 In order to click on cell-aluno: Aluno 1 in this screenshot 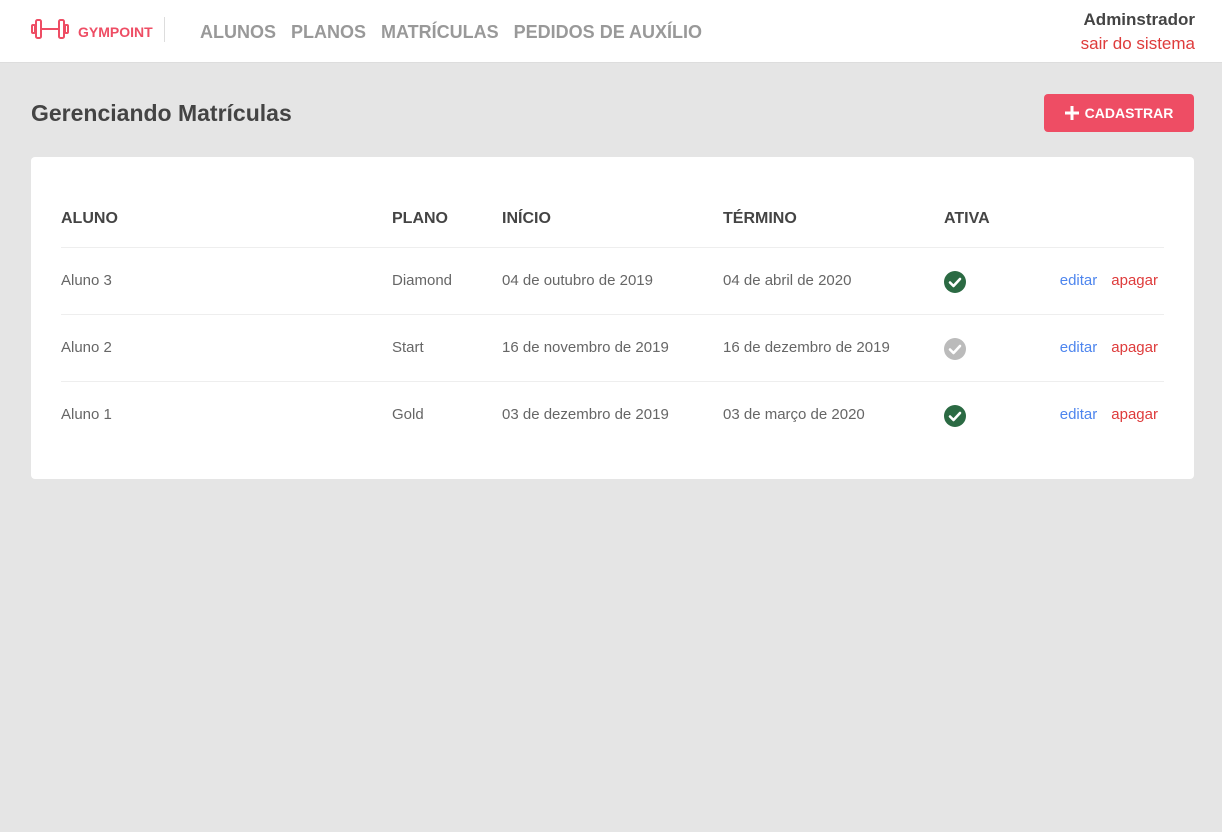, I will do `click(86, 414)`.